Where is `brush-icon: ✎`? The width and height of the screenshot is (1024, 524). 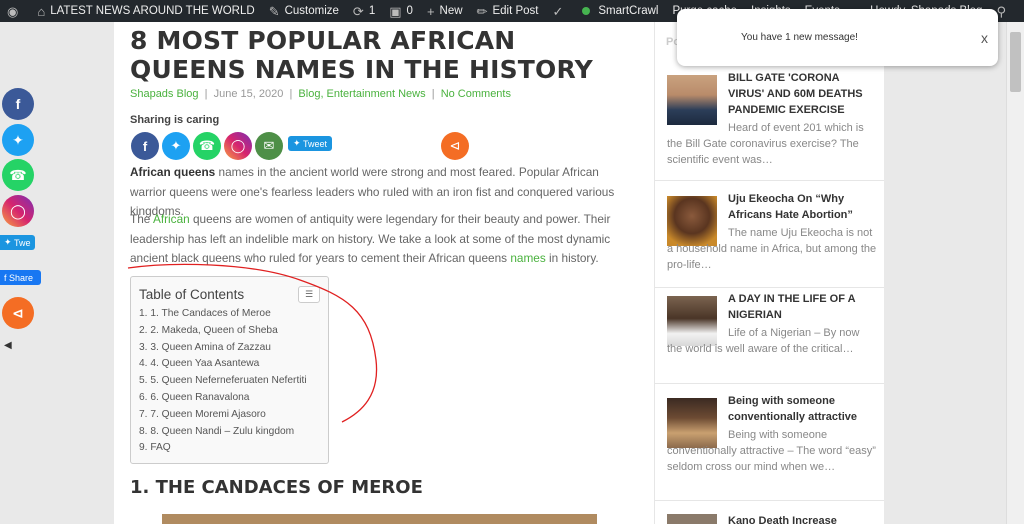
brush-icon: ✎ is located at coordinates (274, 11).